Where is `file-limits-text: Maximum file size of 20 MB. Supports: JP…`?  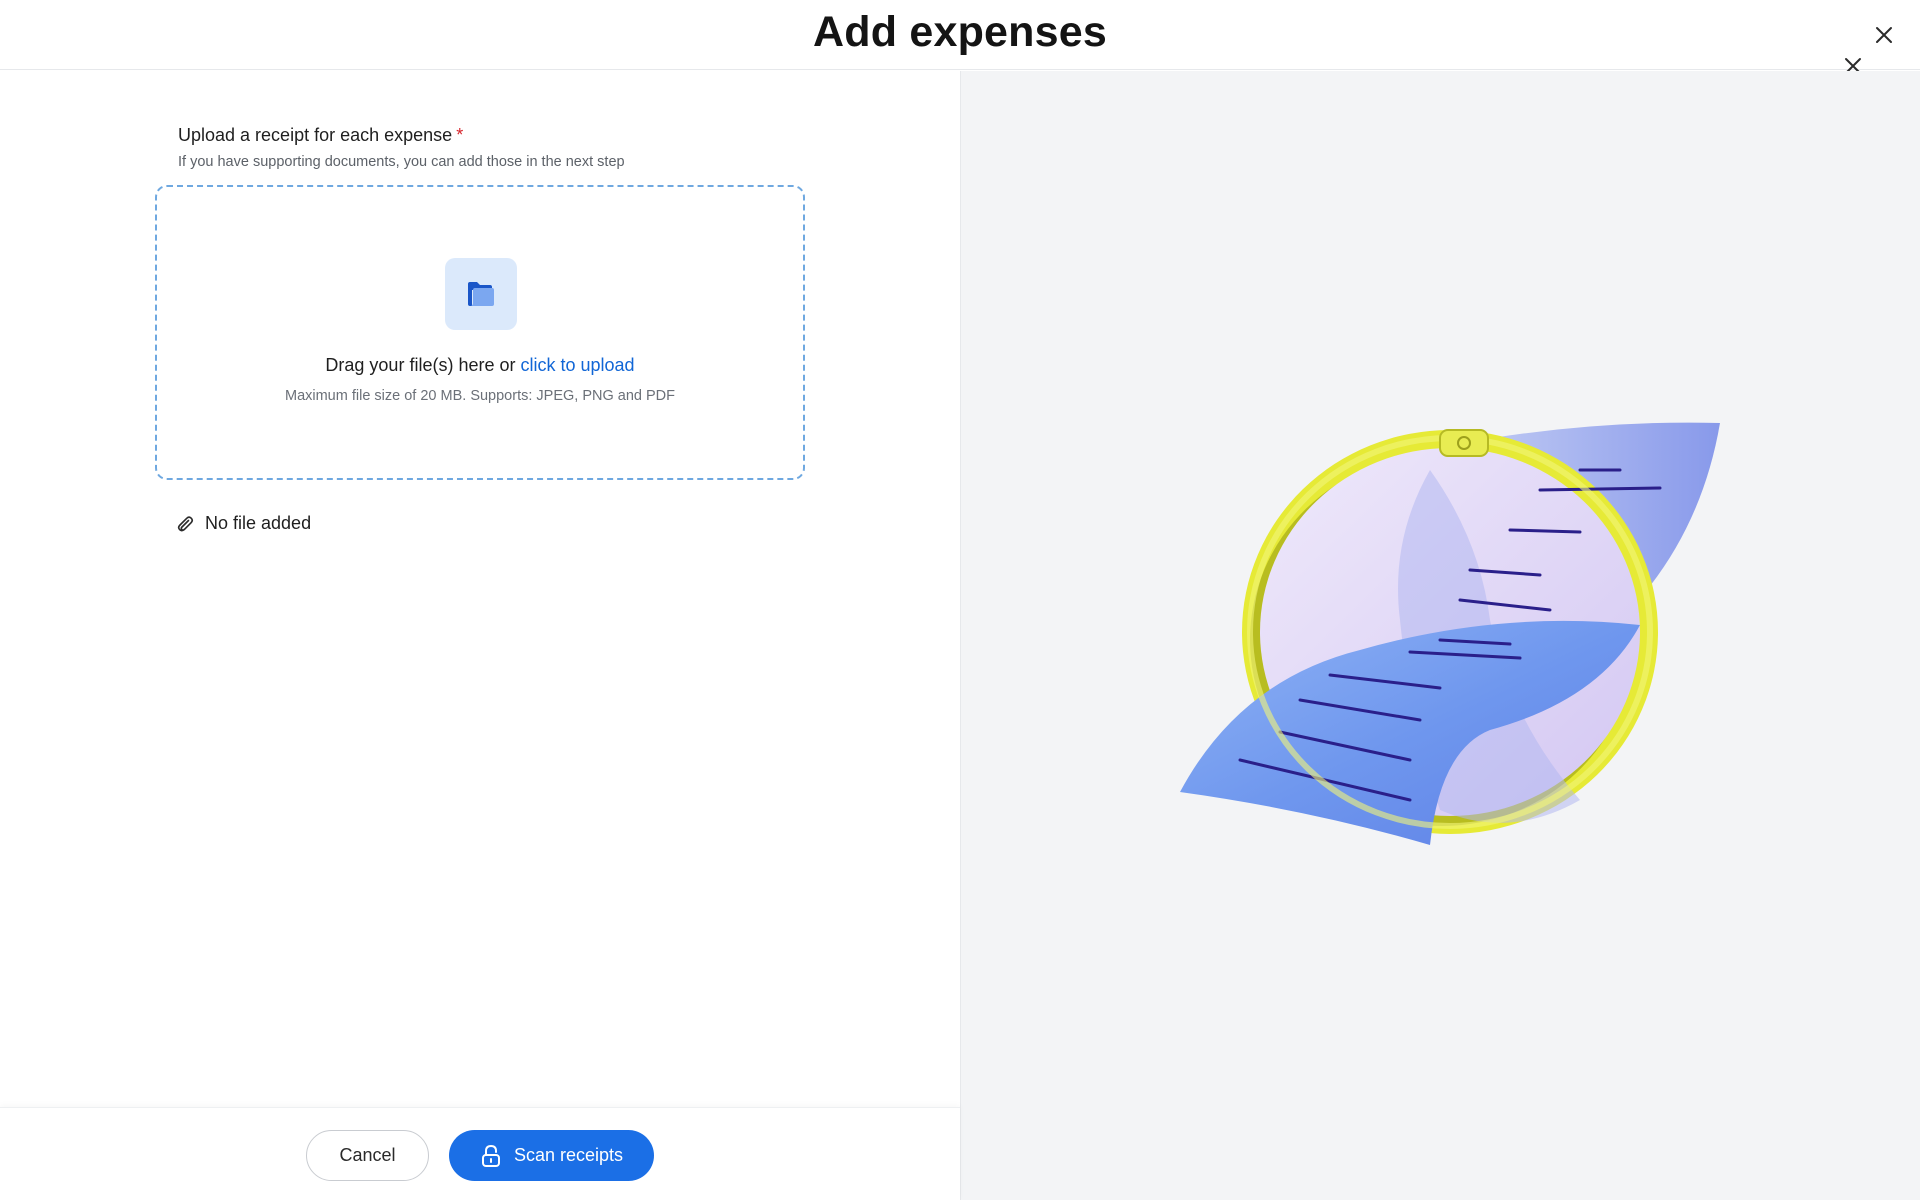
file-limits-text: Maximum file size of 20 MB. Supports: JP… is located at coordinates (480, 396).